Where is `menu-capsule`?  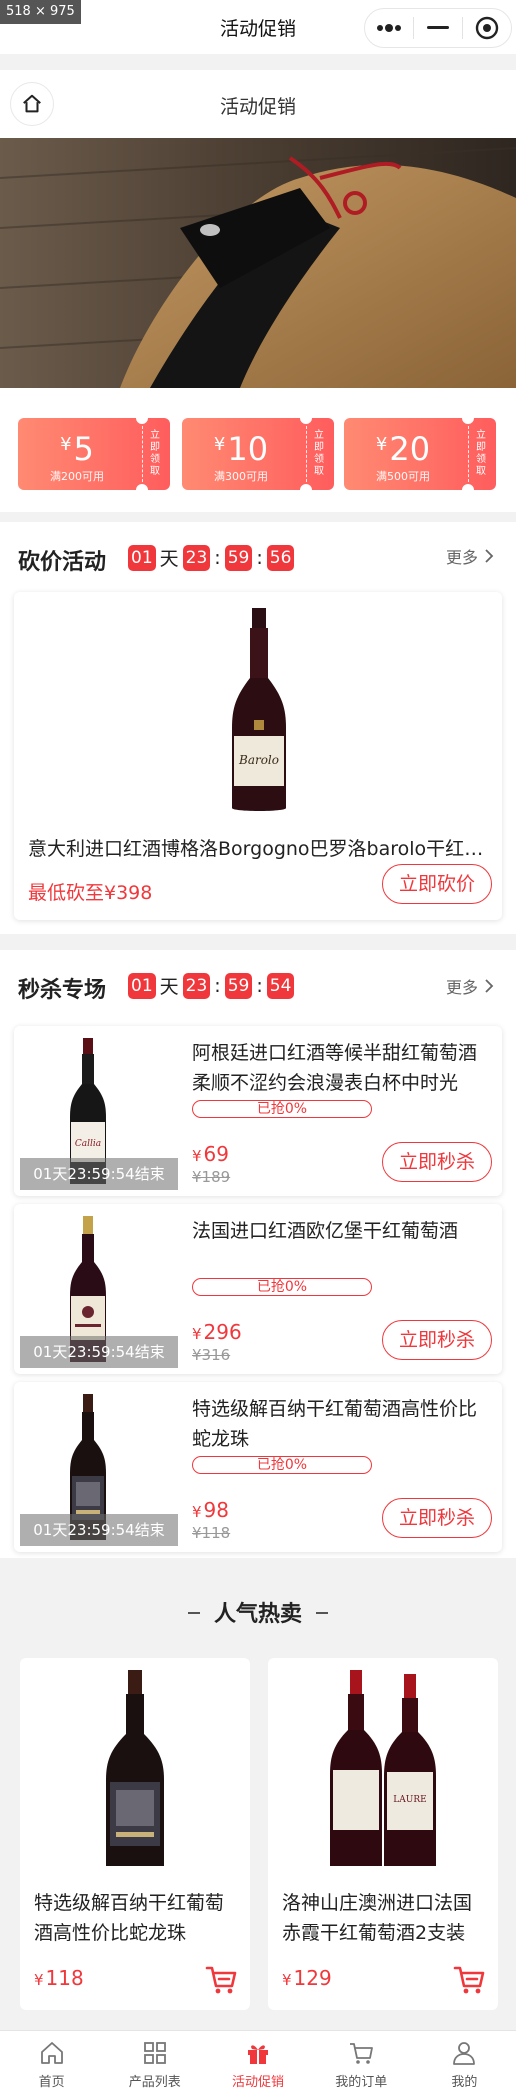 menu-capsule is located at coordinates (438, 28).